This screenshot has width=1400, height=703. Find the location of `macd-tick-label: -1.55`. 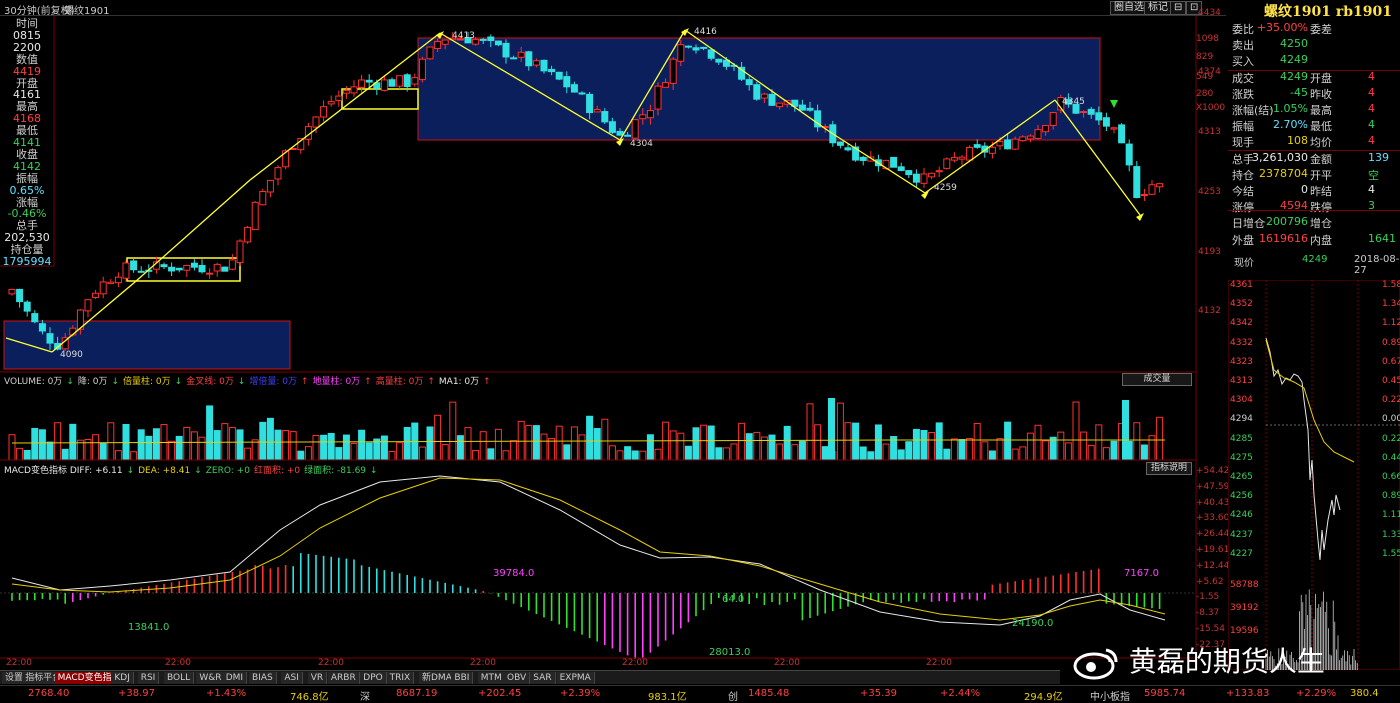

macd-tick-label: -1.55 is located at coordinates (1207, 597).